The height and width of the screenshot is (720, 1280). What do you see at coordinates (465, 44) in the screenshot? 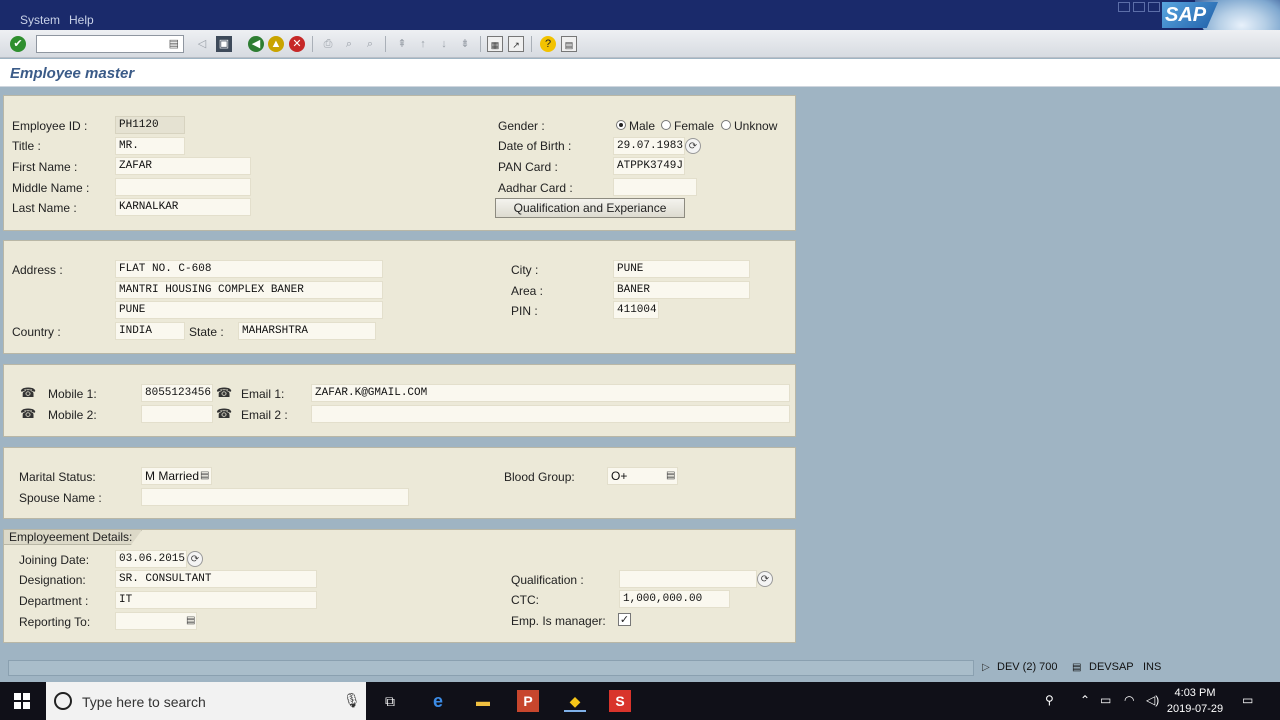
I see `last-page-icon: ⇟` at bounding box center [465, 44].